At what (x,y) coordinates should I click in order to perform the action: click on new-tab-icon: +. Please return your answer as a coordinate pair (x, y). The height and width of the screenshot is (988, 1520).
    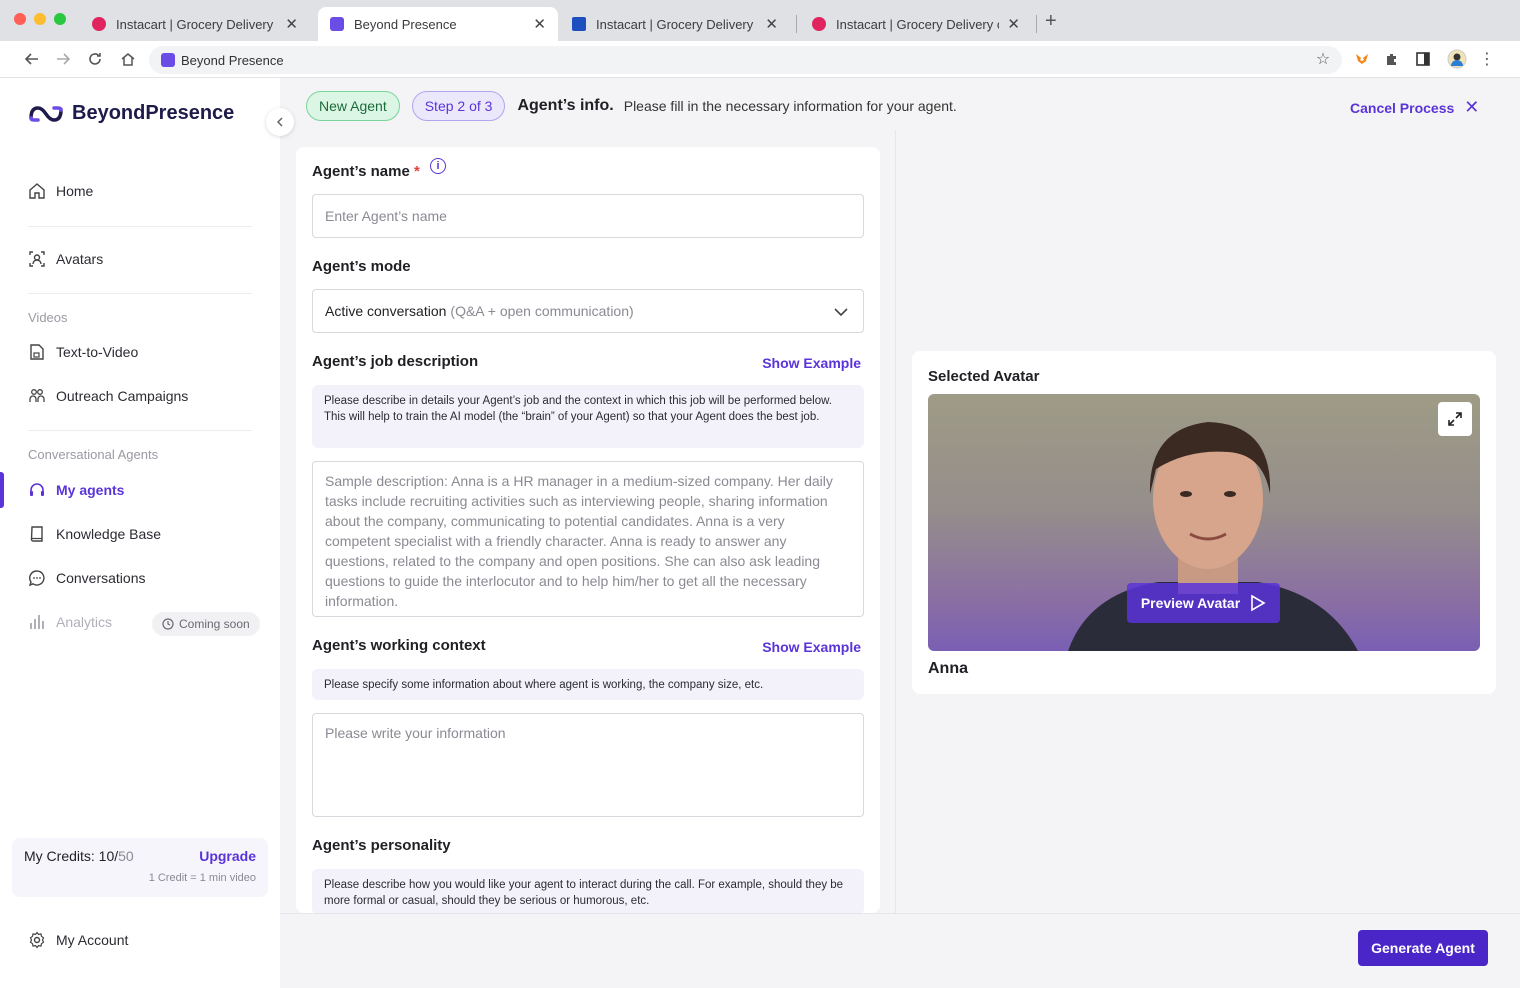
    Looking at the image, I should click on (1051, 21).